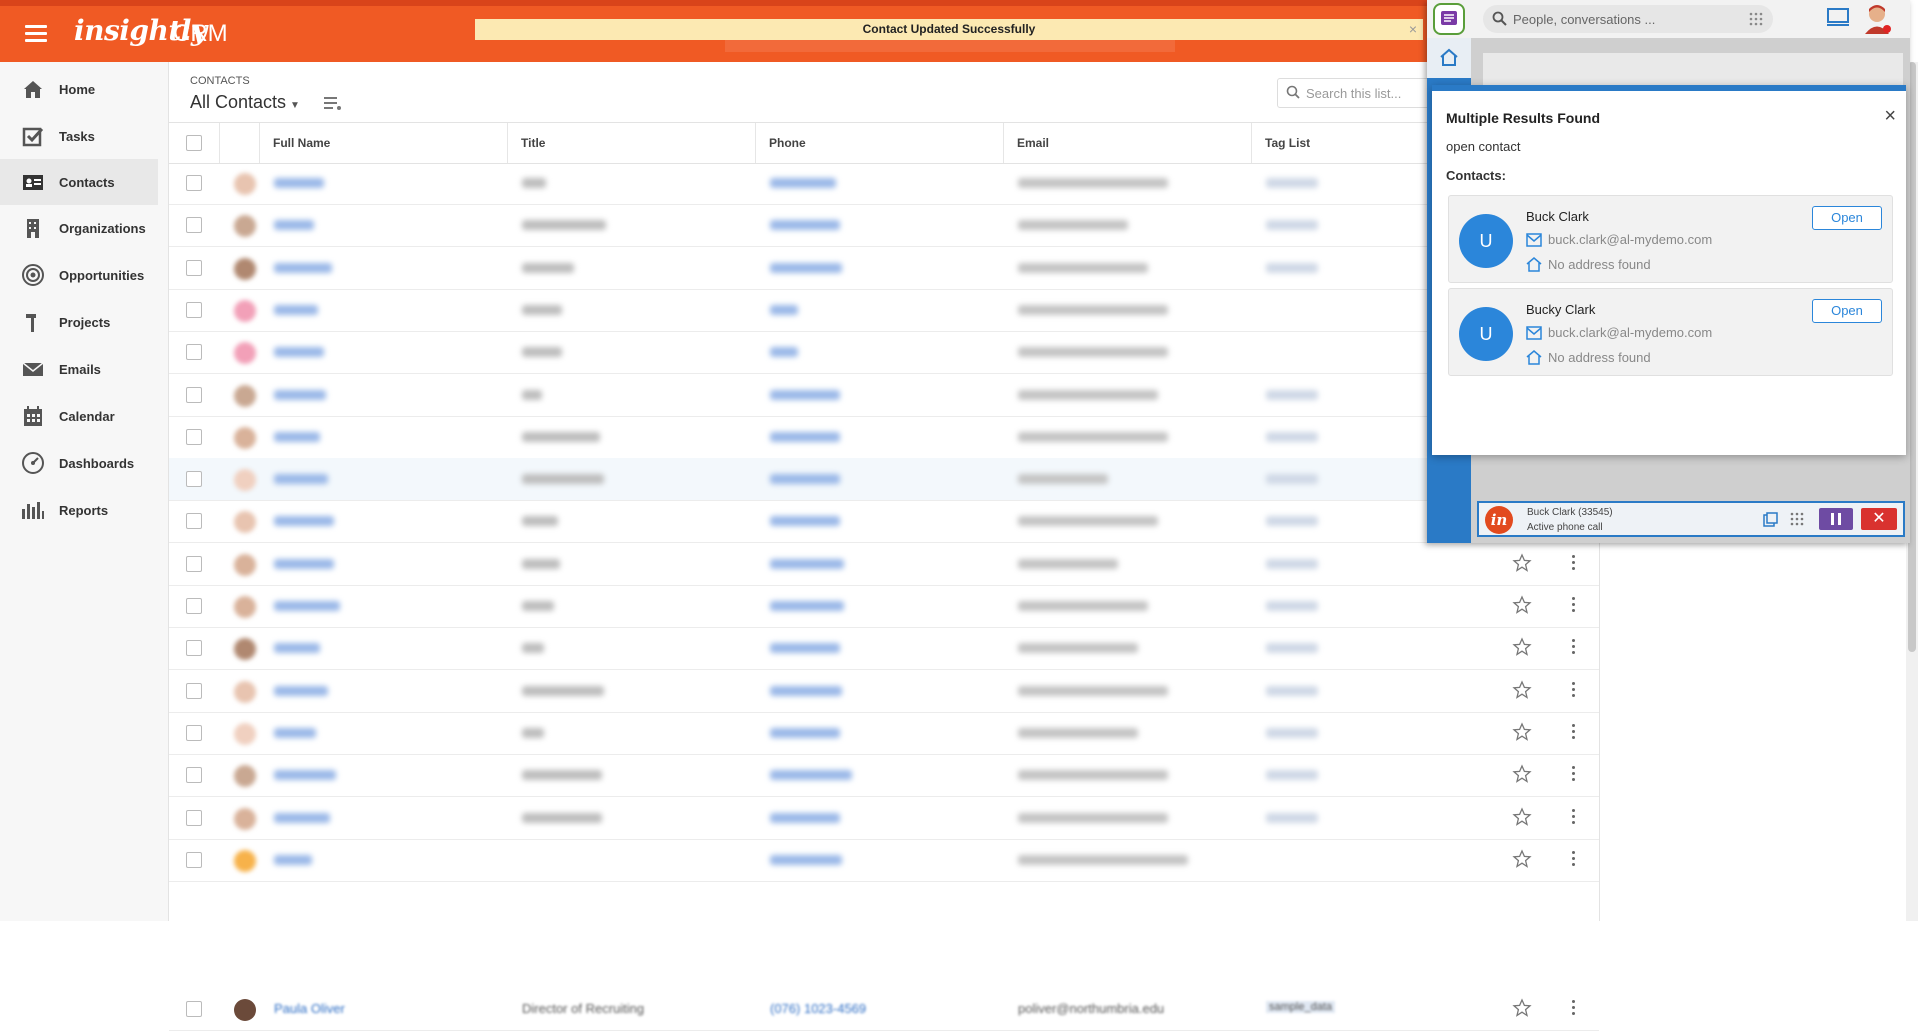 The height and width of the screenshot is (1031, 1918). Describe the element at coordinates (79, 369) in the screenshot. I see `sidebar-item-emails: Emails` at that location.